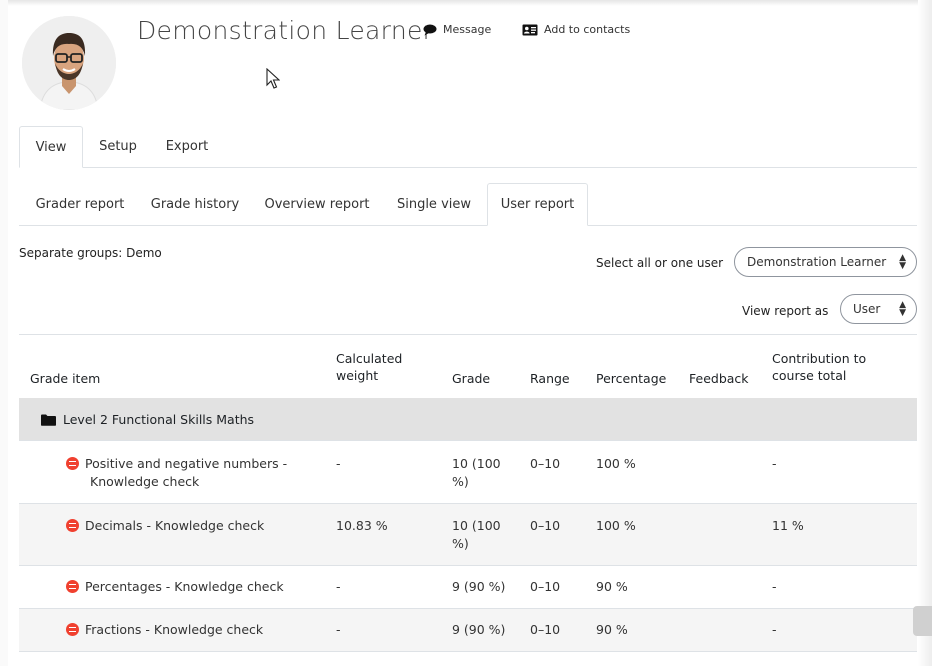  I want to click on grade-item-cell: Decimals - Knowledge check, so click(201, 526).